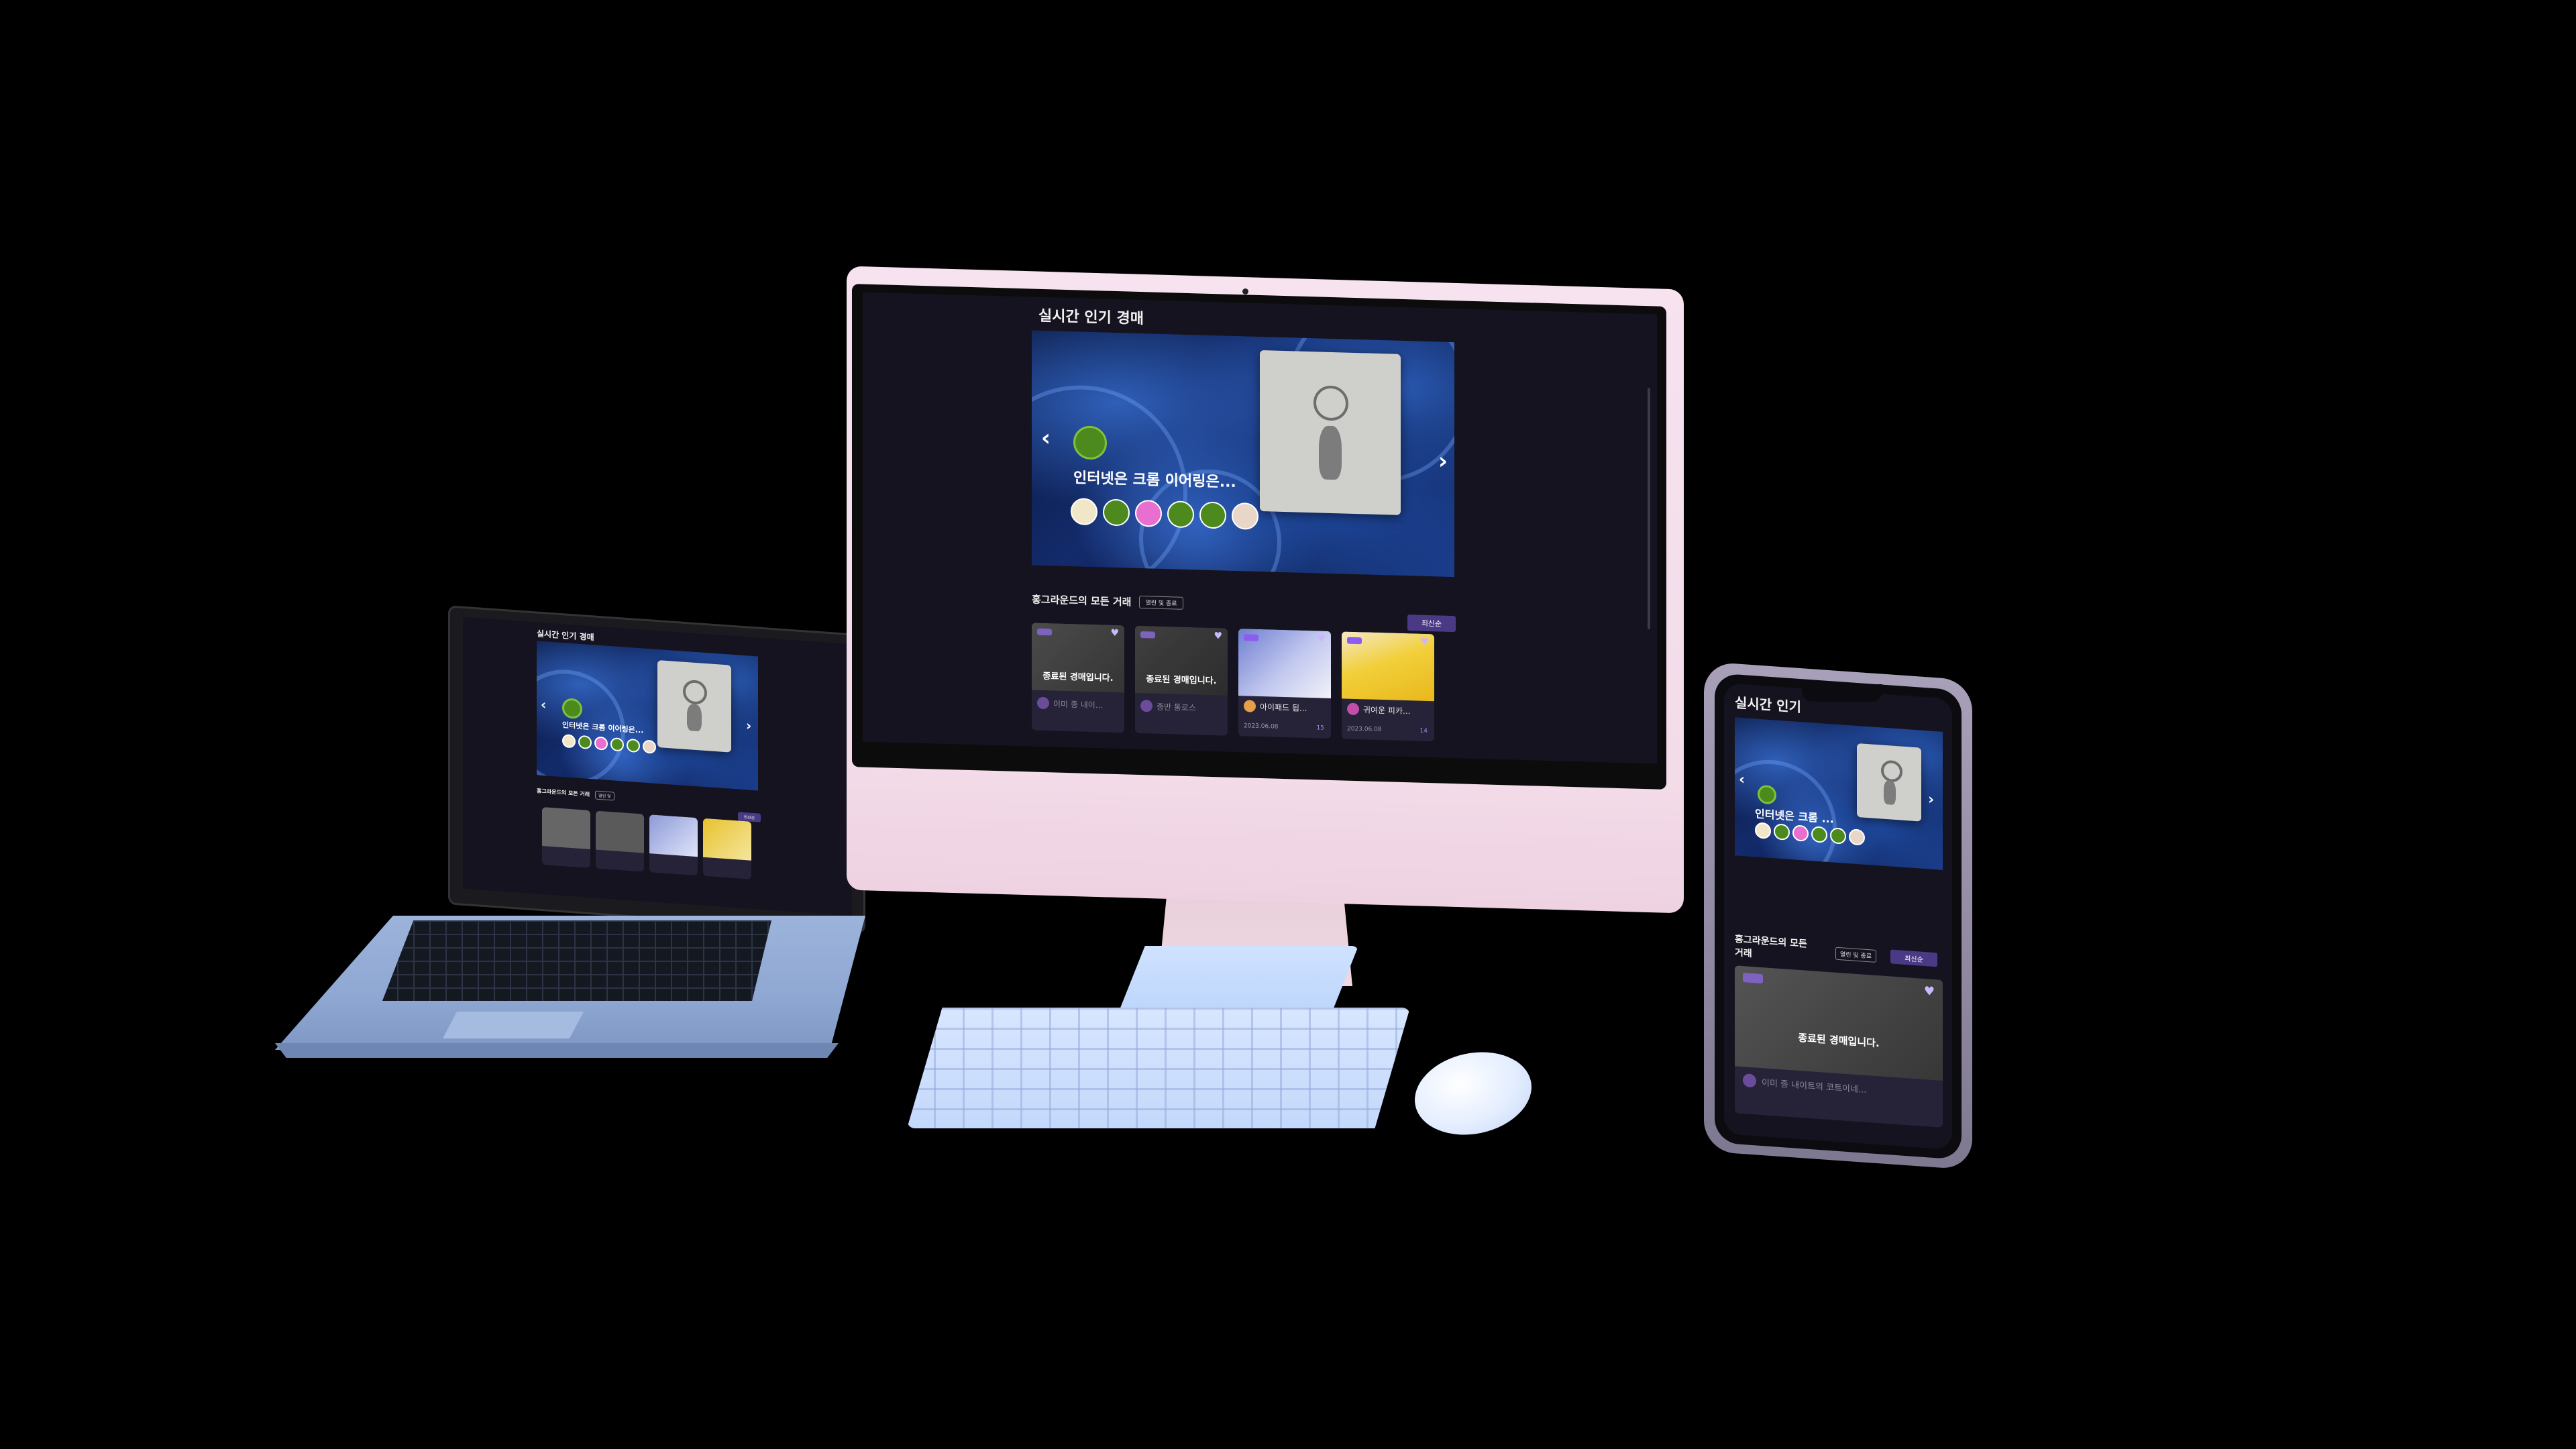  I want to click on phone-hero-prev-arrow: ‹, so click(1742, 780).